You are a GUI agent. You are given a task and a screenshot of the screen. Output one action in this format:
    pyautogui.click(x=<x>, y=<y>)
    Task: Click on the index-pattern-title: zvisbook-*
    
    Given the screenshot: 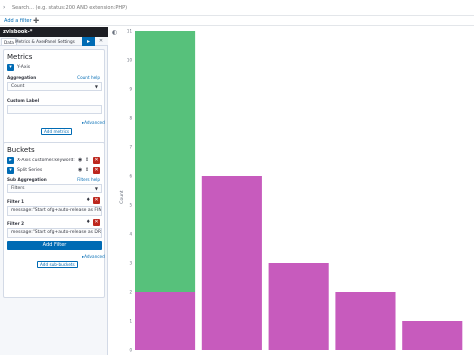 What is the action you would take?
    pyautogui.click(x=54, y=32)
    